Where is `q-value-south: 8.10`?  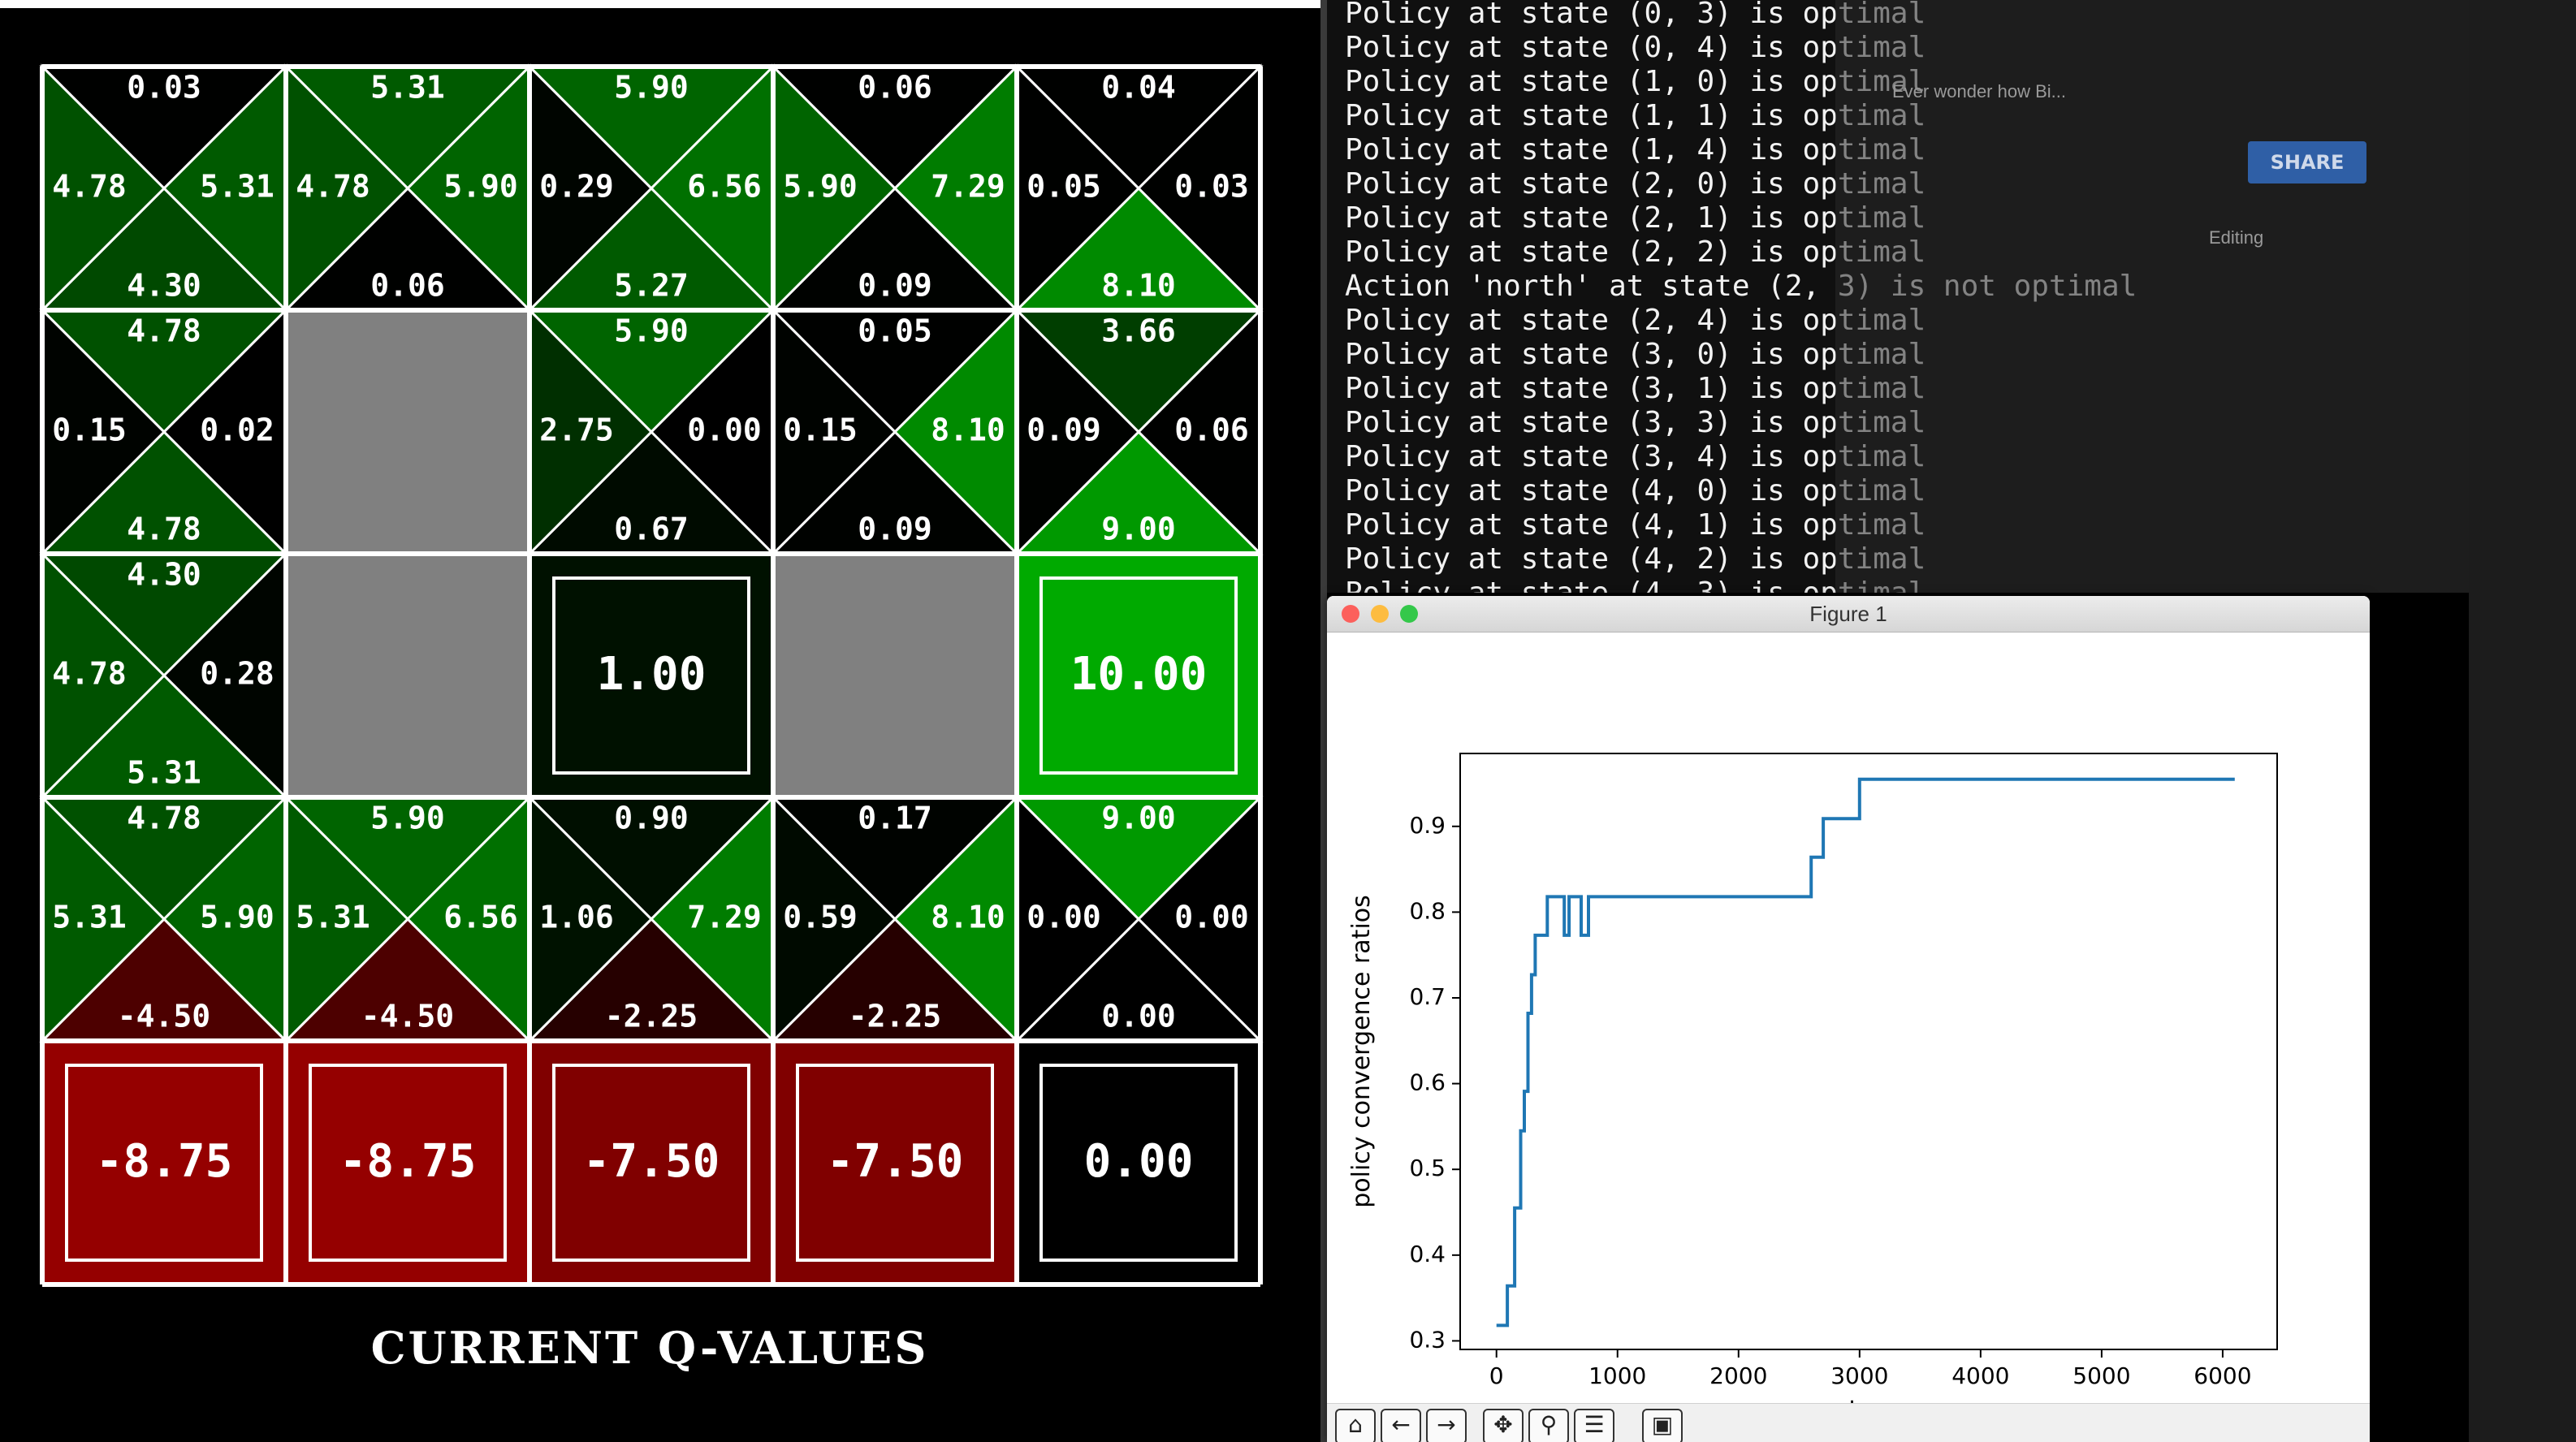 q-value-south: 8.10 is located at coordinates (1139, 286).